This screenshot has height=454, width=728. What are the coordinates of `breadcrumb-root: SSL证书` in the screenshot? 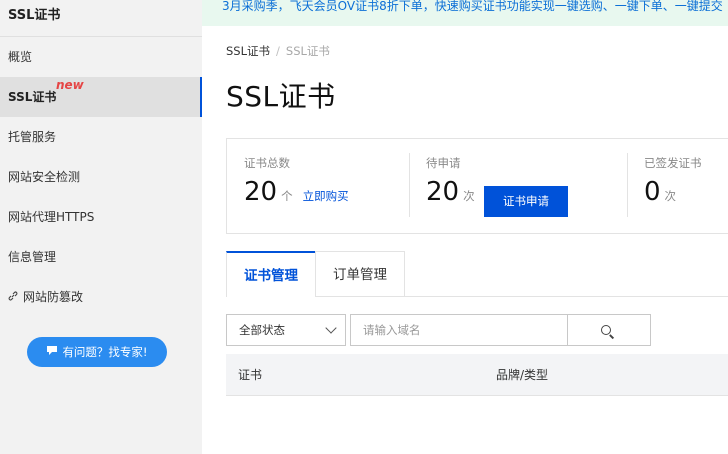 It's located at (248, 51).